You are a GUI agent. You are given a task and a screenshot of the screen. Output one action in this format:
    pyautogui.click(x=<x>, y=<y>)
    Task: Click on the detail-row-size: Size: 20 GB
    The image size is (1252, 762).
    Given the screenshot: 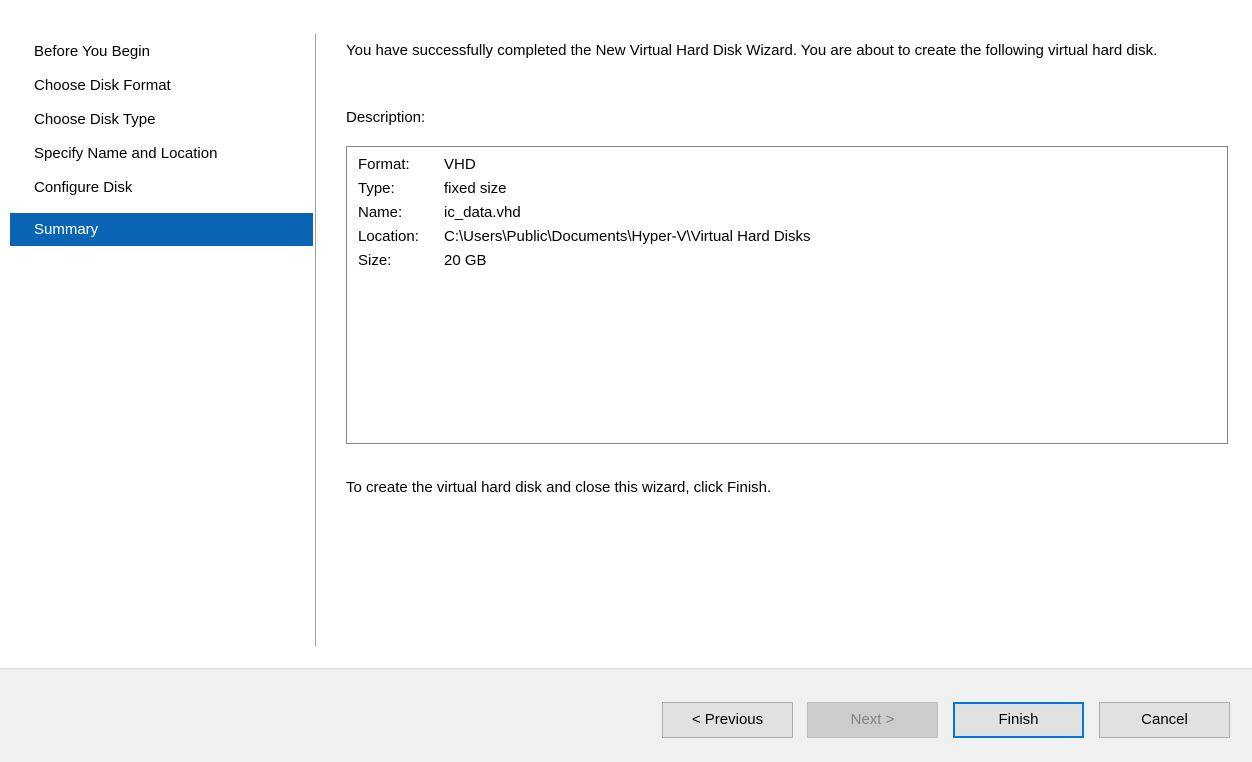 What is the action you would take?
    pyautogui.click(x=792, y=261)
    